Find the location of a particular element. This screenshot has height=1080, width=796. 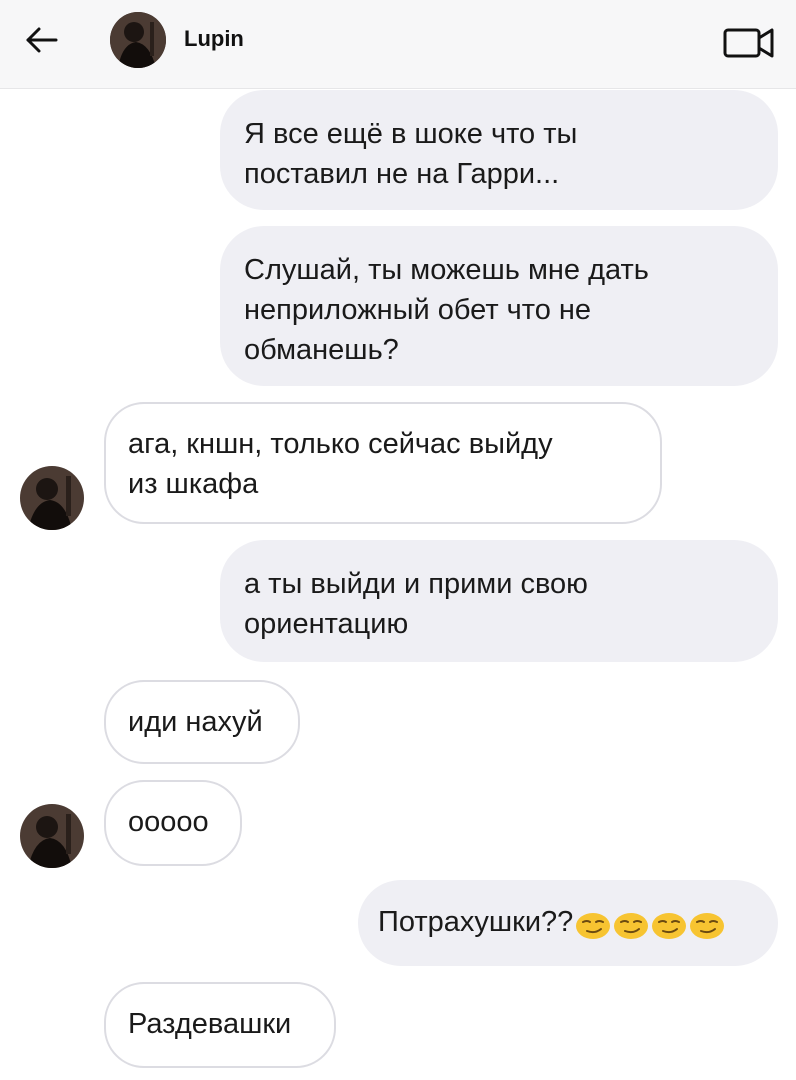

arrow-left-icon is located at coordinates (42, 40).